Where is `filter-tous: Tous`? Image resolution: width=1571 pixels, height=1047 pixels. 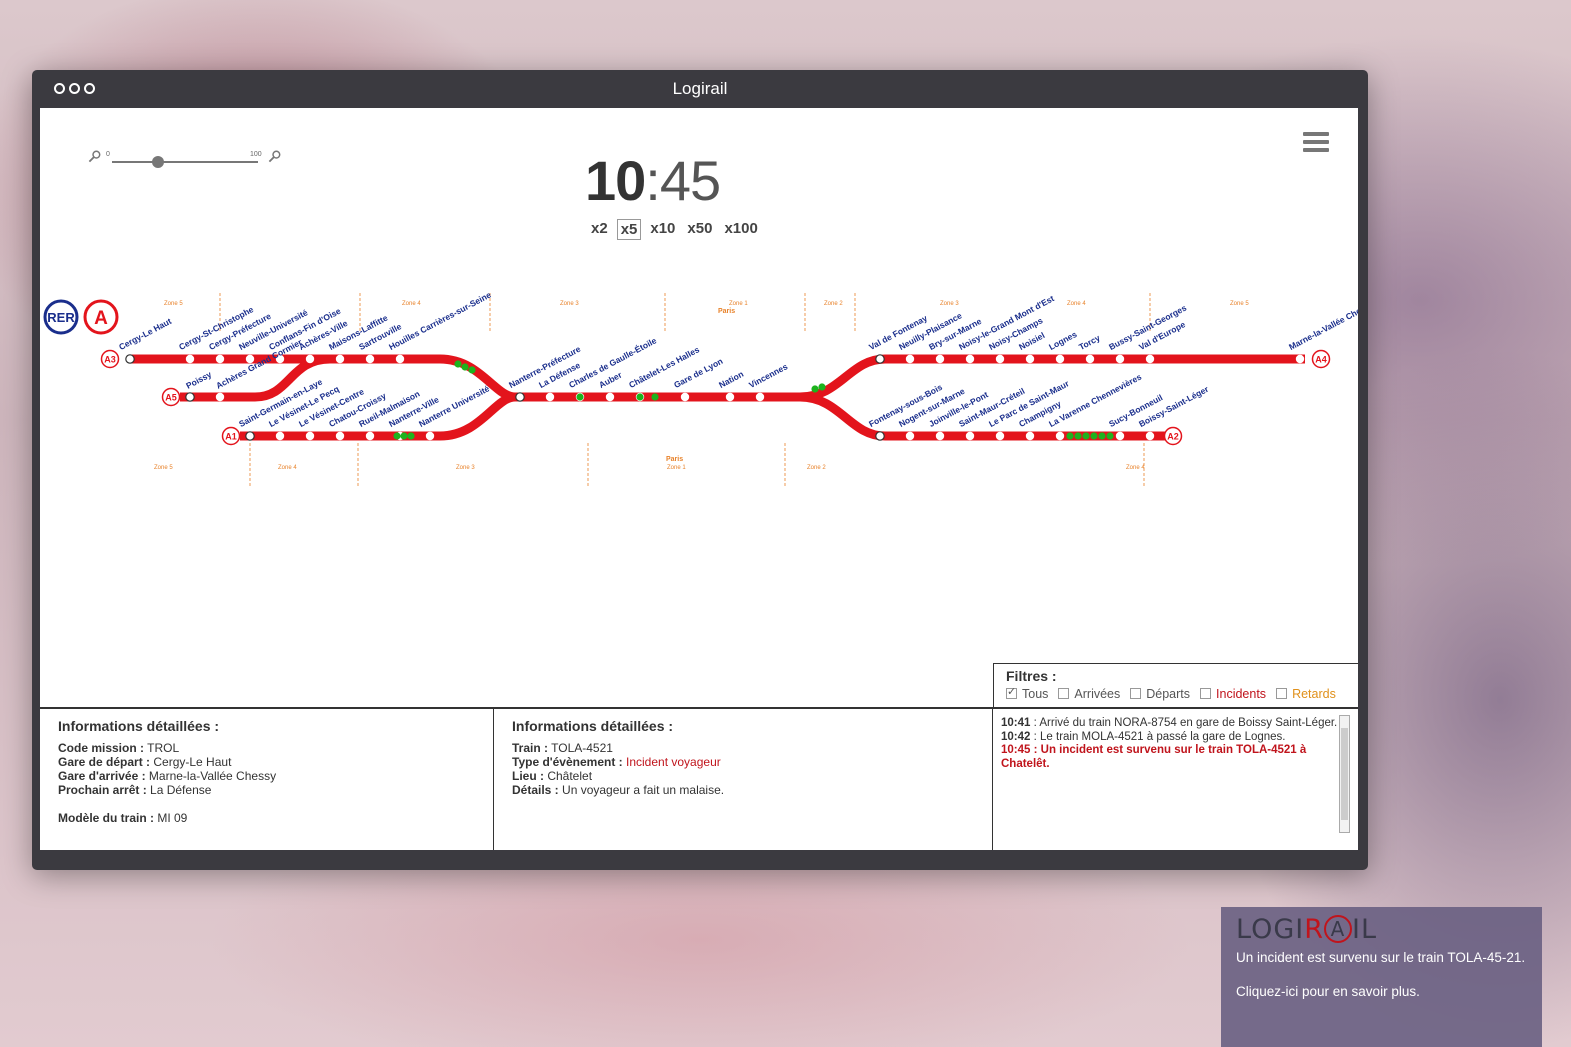 filter-tous: Tous is located at coordinates (1027, 693).